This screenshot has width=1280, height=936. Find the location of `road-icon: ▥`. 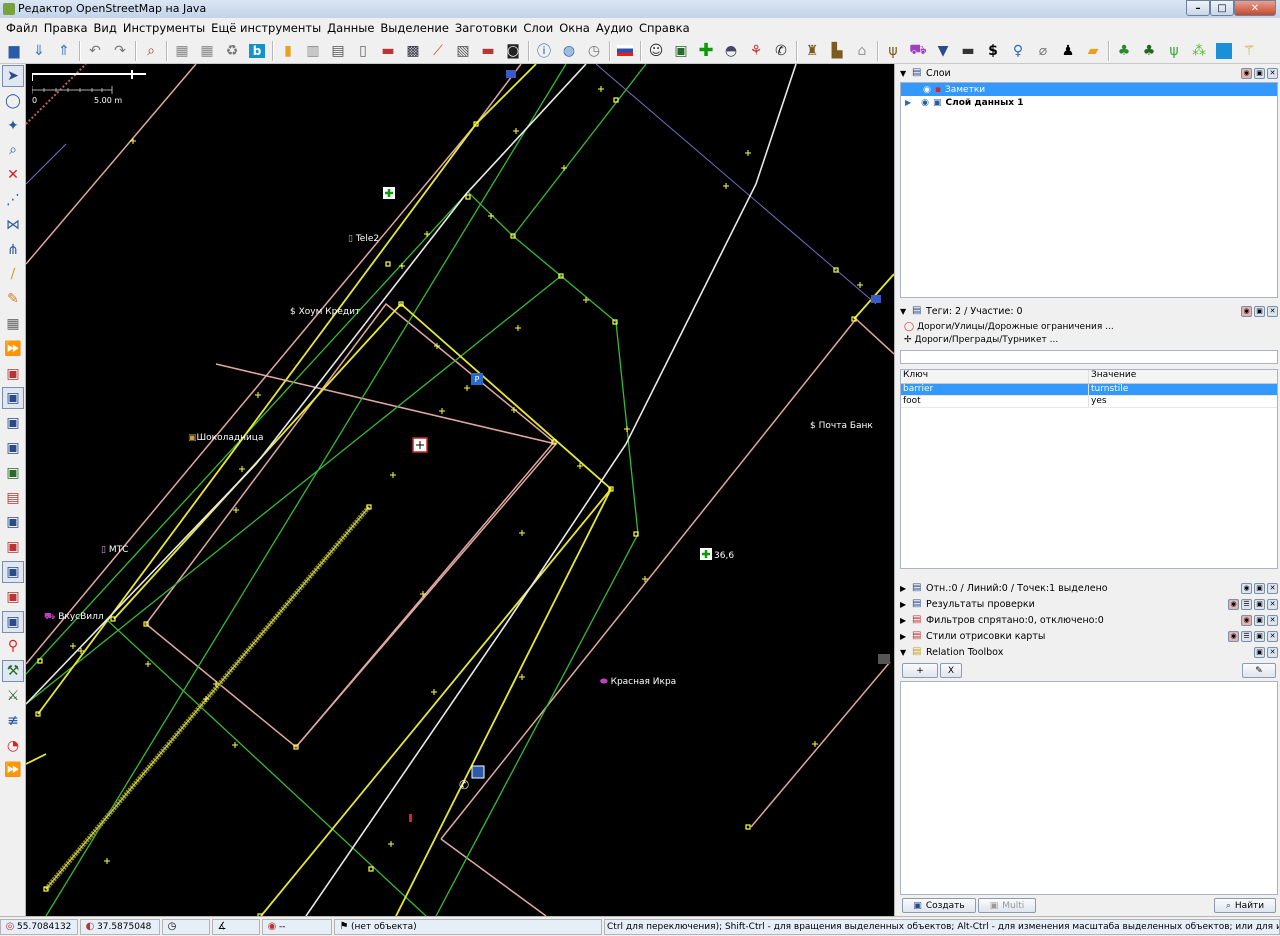

road-icon: ▥ is located at coordinates (313, 51).